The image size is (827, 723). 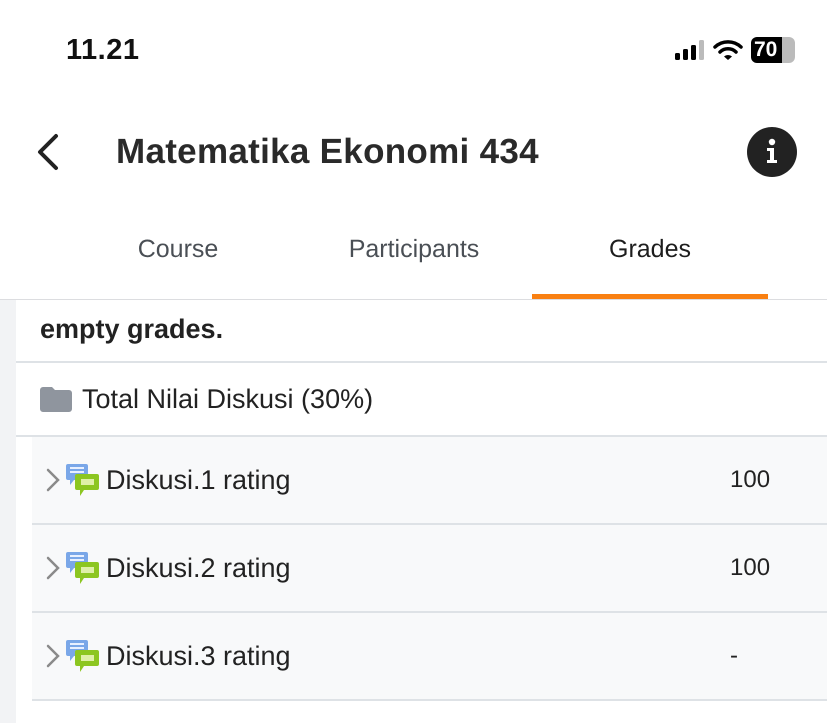 What do you see at coordinates (328, 152) in the screenshot?
I see `course-title: Matematika Ekonomi 434` at bounding box center [328, 152].